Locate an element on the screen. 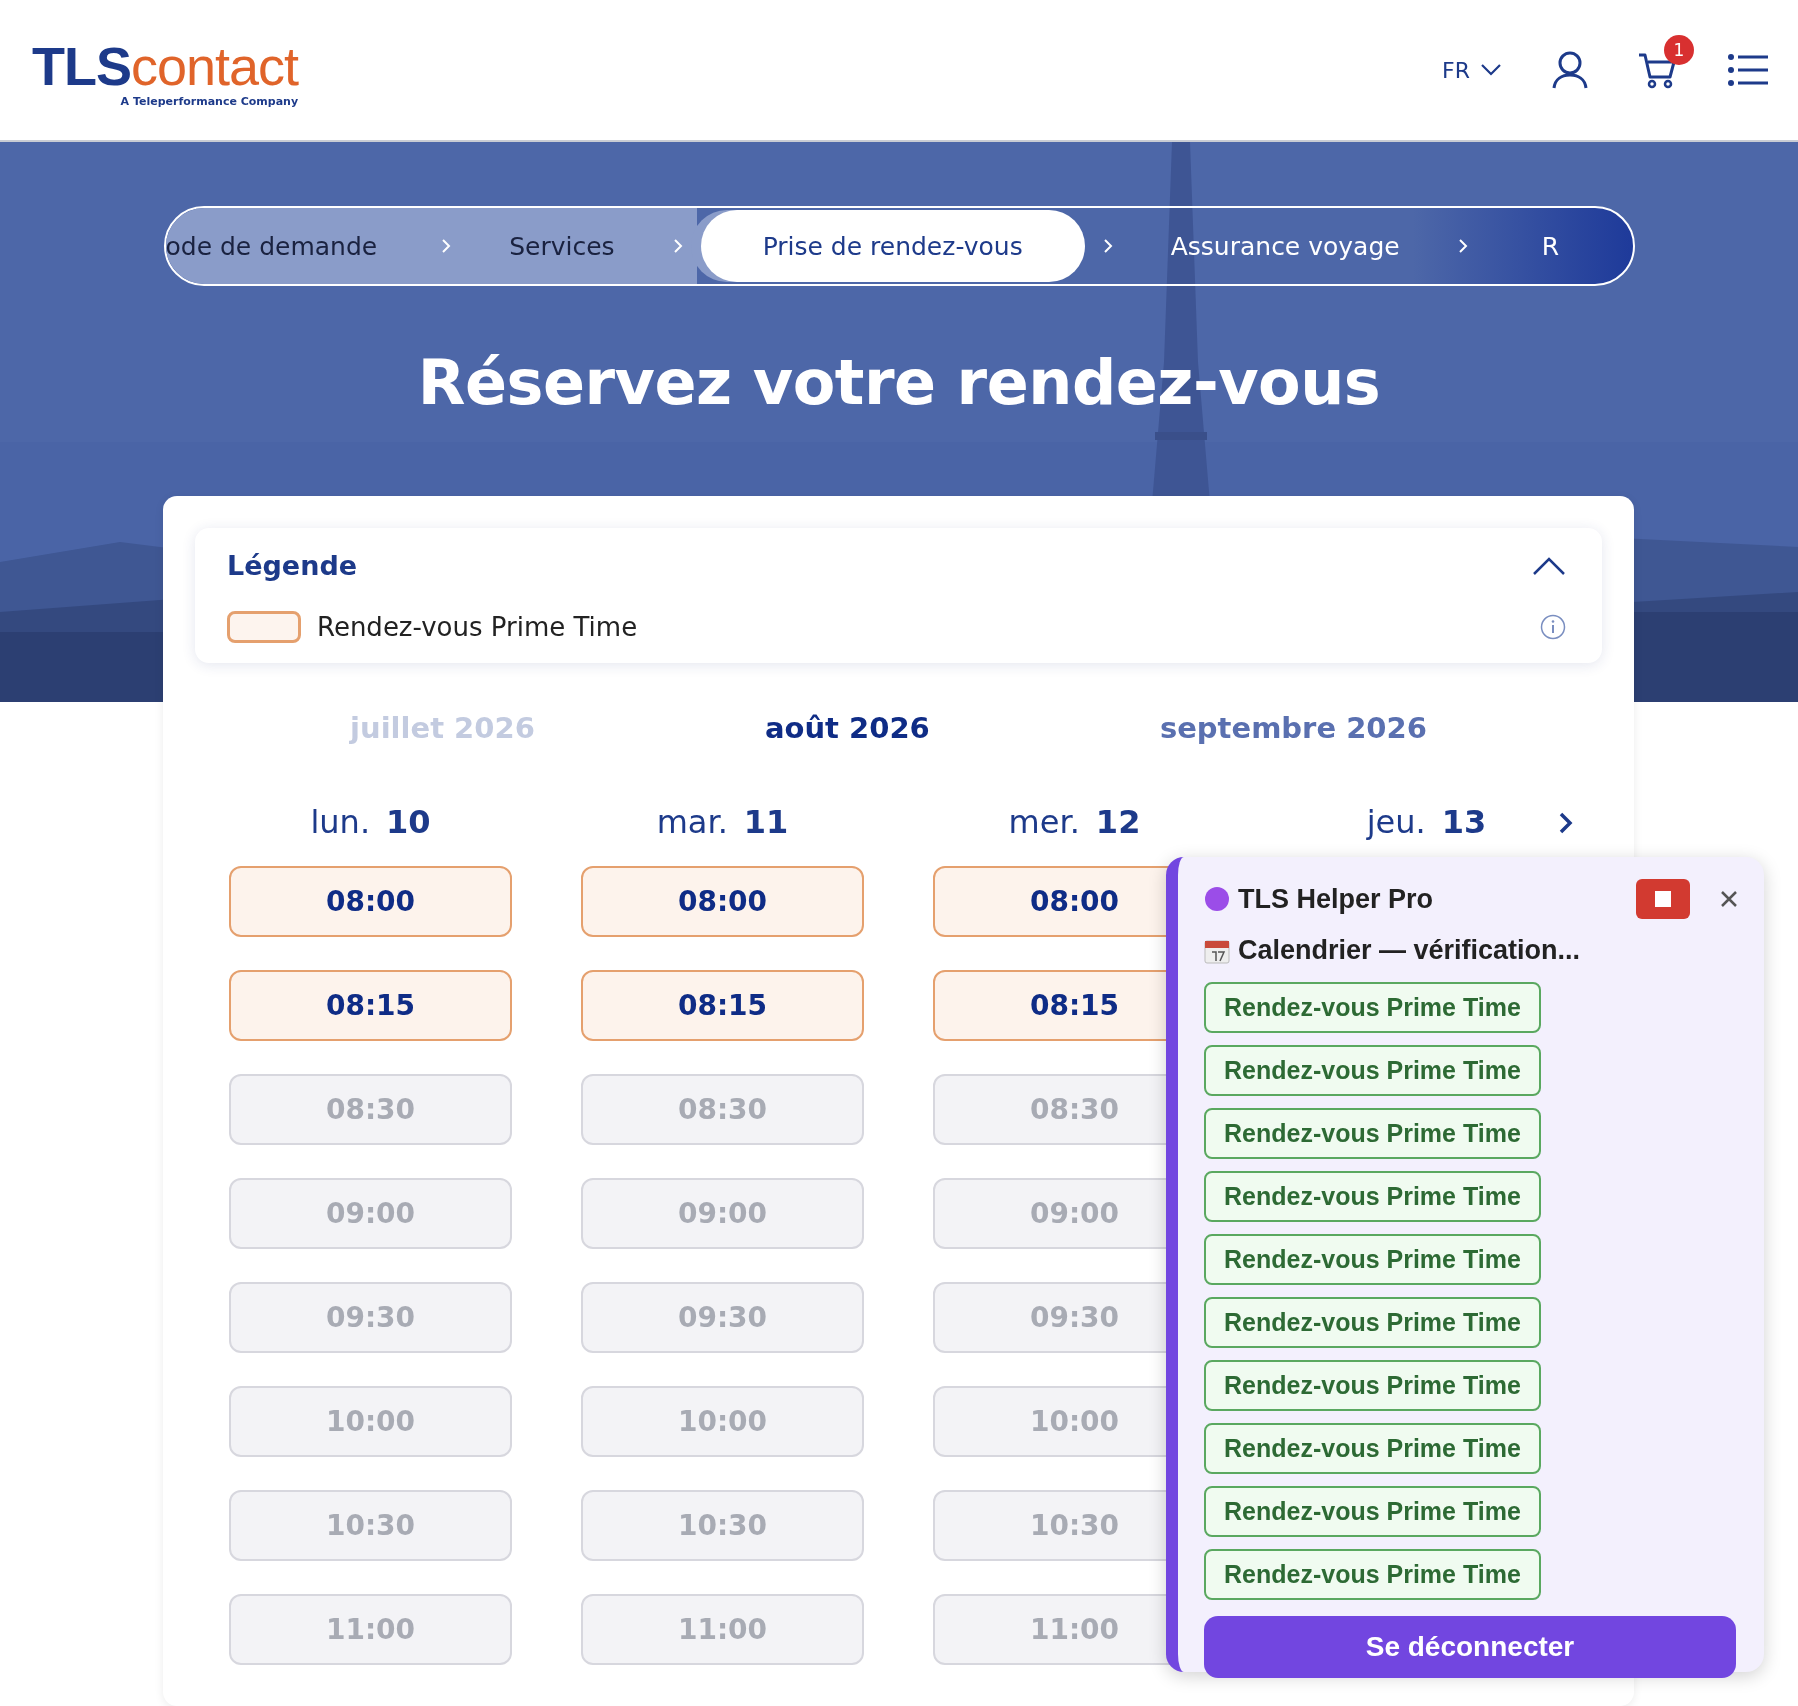 This screenshot has width=1798, height=1706. chevron-down-icon is located at coordinates (1491, 70).